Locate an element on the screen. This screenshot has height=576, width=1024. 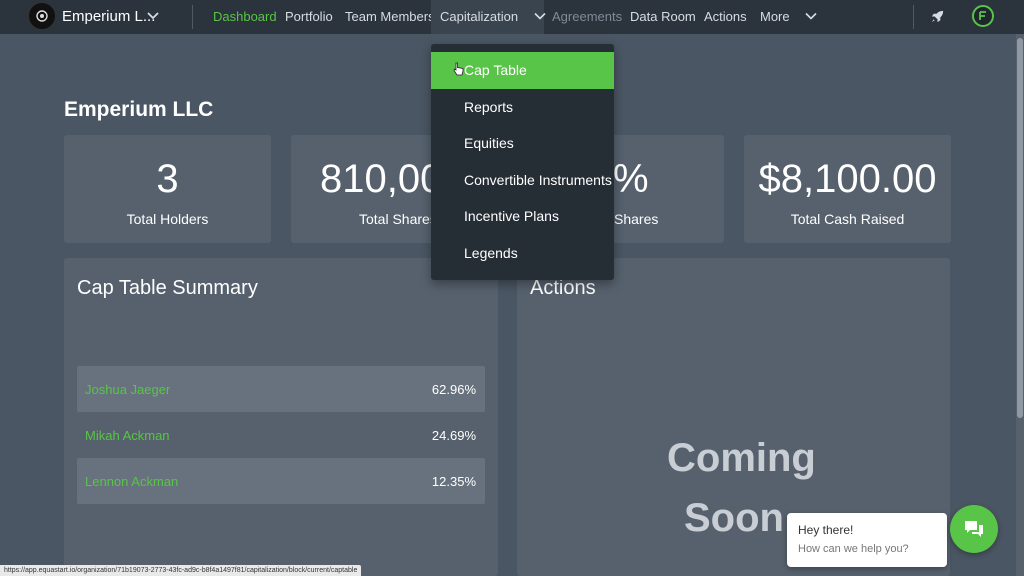
brand-mark-icon is located at coordinates (982, 15).